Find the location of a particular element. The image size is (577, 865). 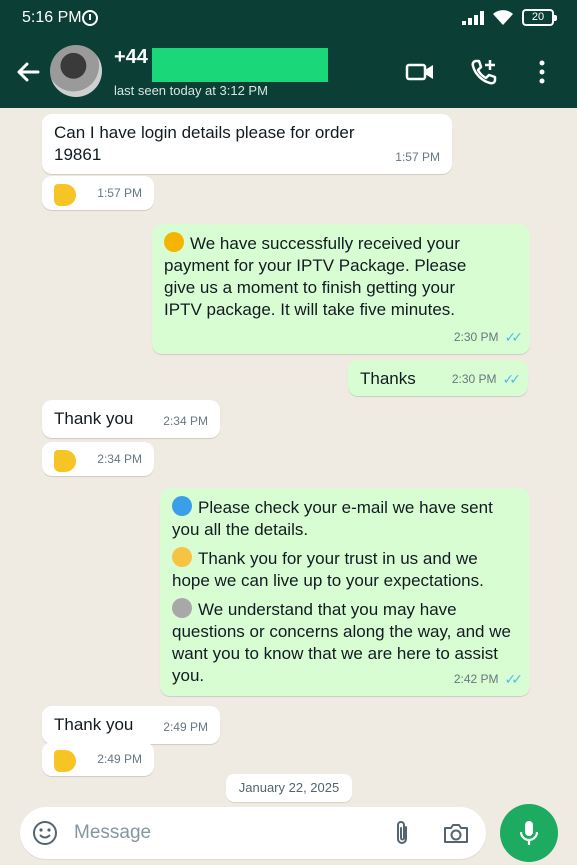

message-composer is located at coordinates (253, 833).